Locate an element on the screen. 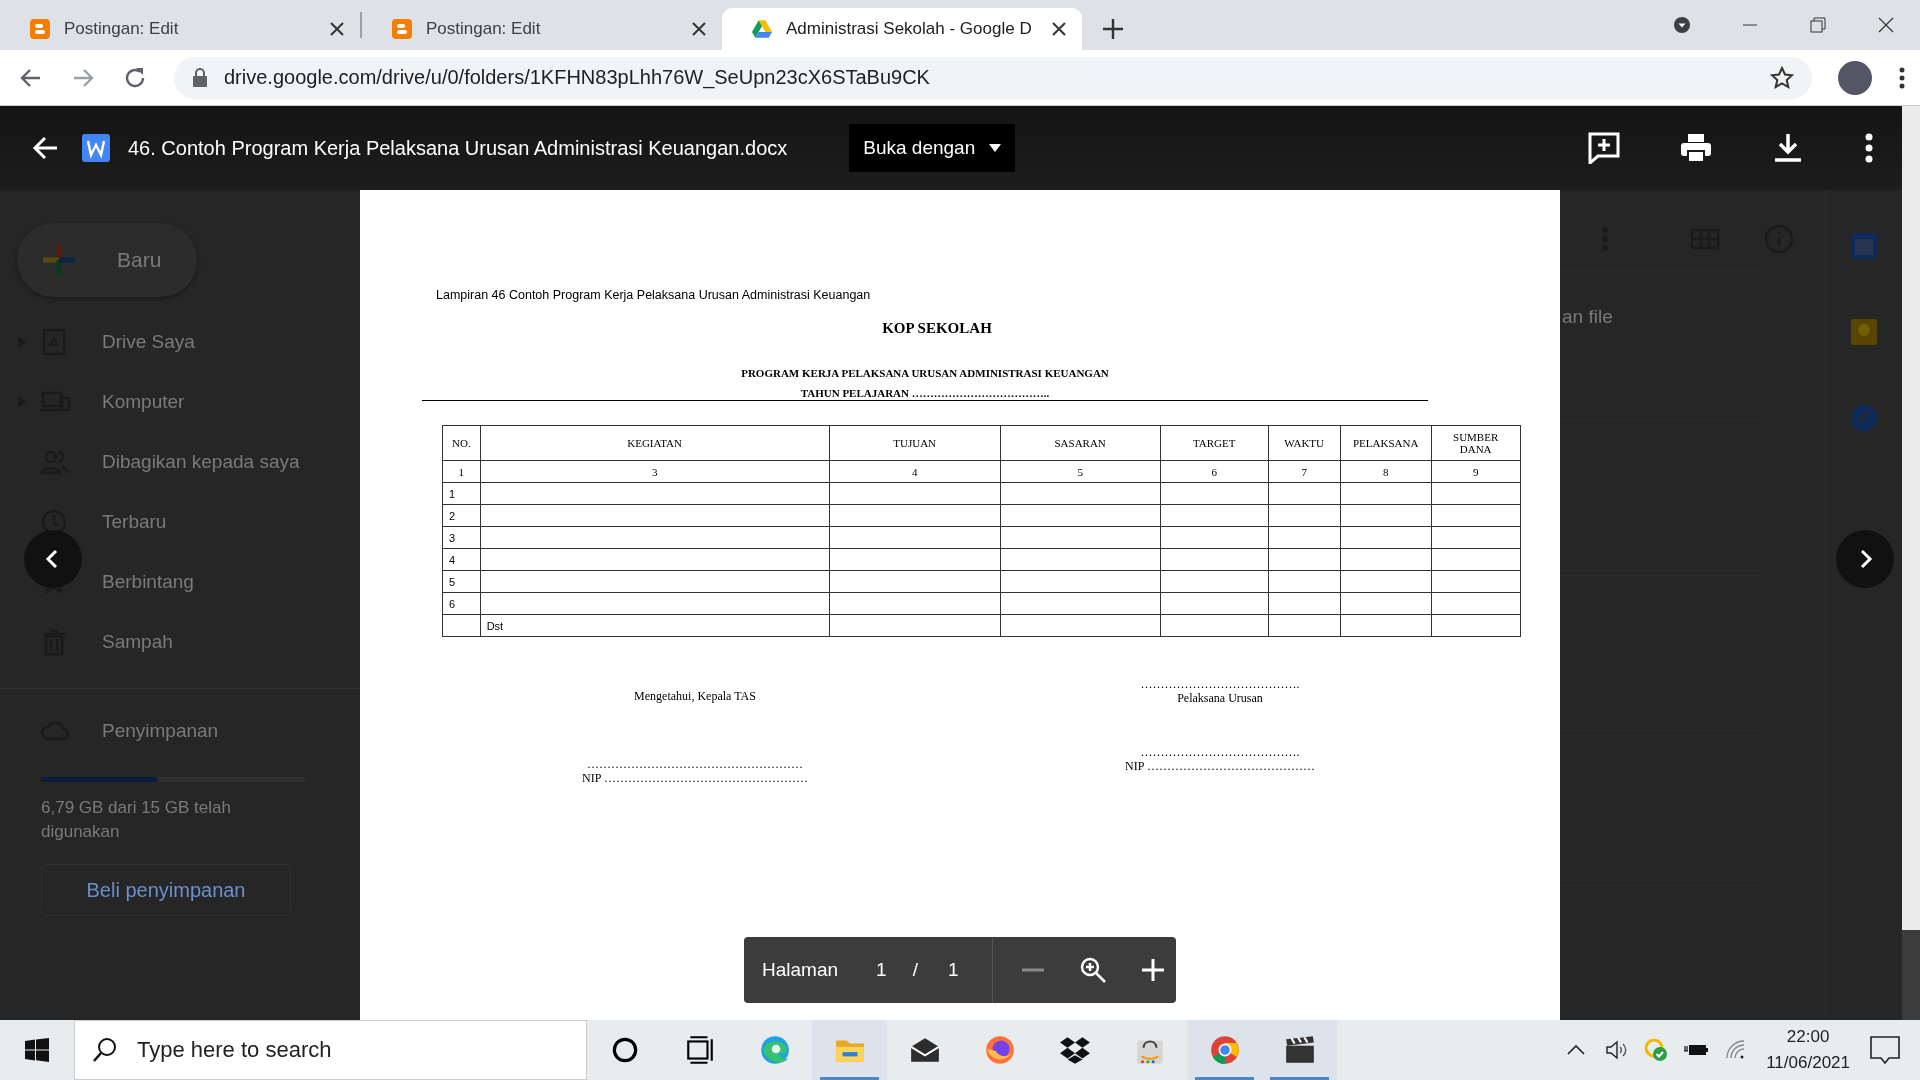 The width and height of the screenshot is (1920, 1080). table-cell: 8 is located at coordinates (1386, 471).